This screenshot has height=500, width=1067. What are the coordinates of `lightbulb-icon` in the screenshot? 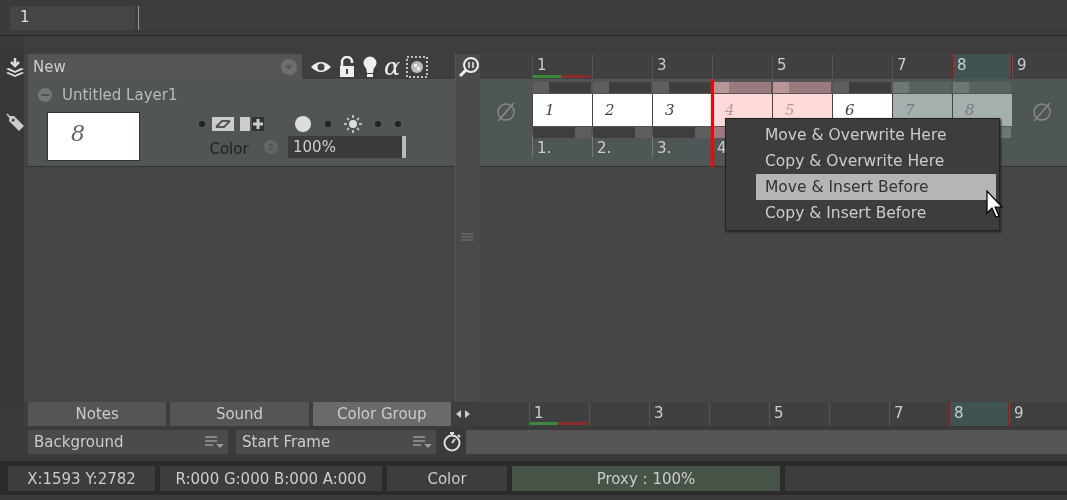 It's located at (370, 66).